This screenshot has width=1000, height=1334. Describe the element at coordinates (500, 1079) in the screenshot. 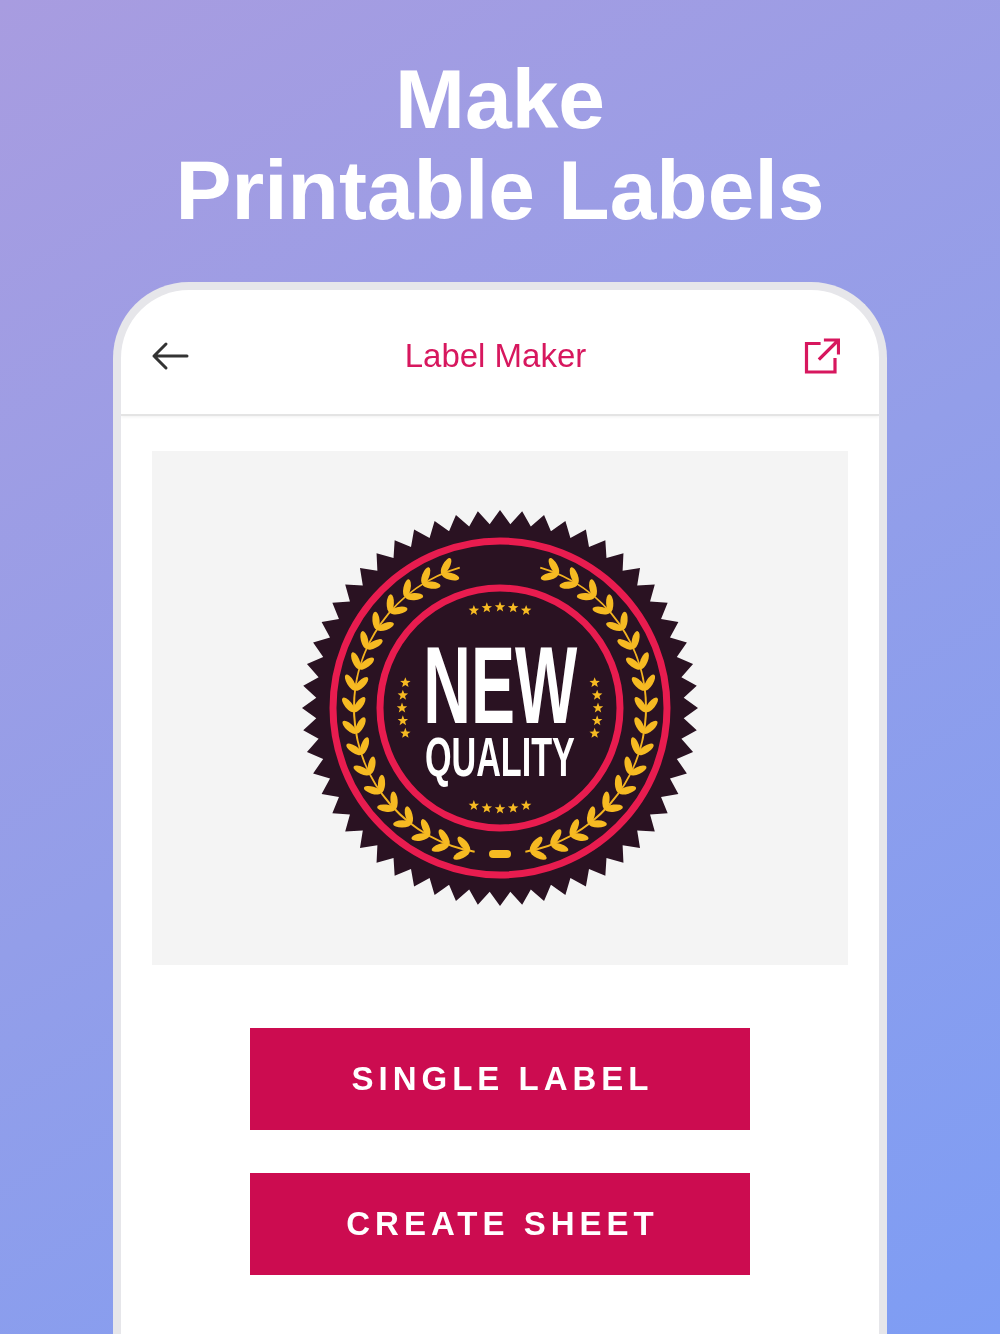

I see `action-button: SINGLE LABEL` at that location.